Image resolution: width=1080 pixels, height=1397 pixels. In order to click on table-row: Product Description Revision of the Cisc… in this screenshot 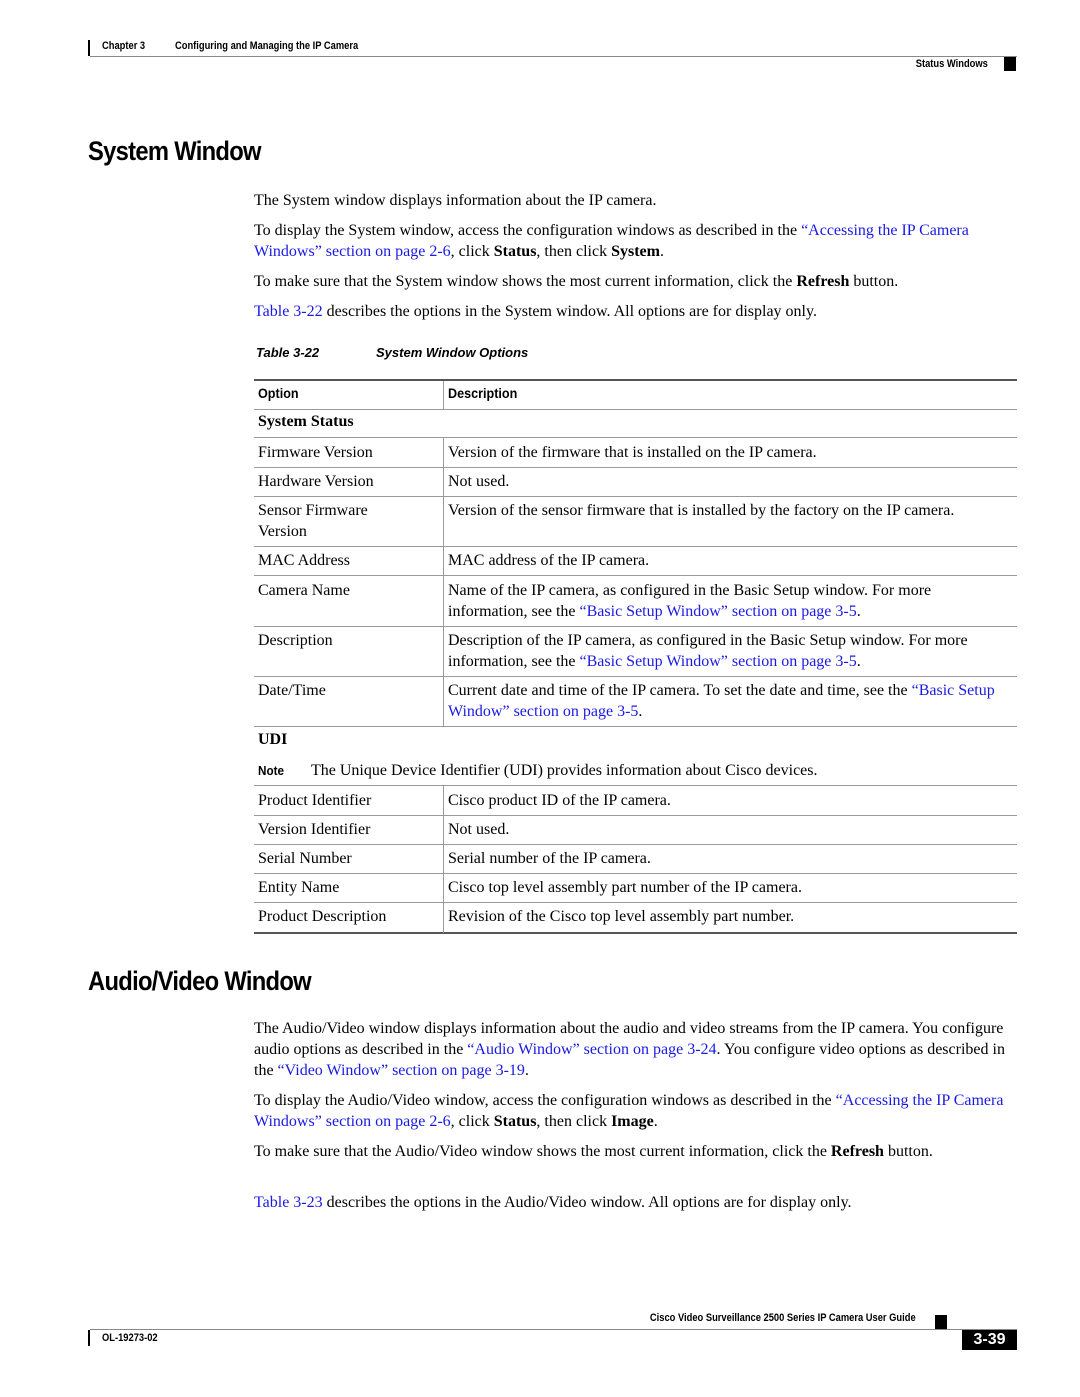, I will do `click(635, 920)`.